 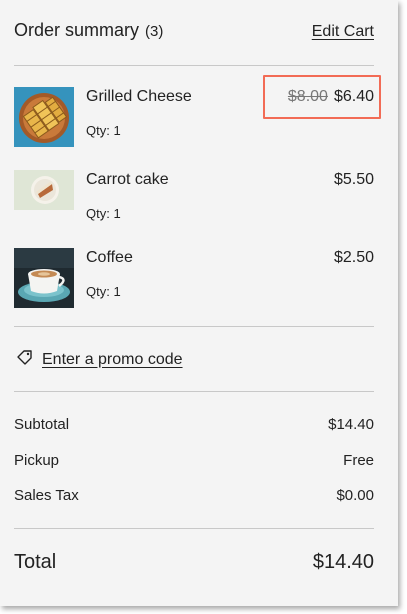 I want to click on order-summary-heading: Order summary (3), so click(x=88, y=30).